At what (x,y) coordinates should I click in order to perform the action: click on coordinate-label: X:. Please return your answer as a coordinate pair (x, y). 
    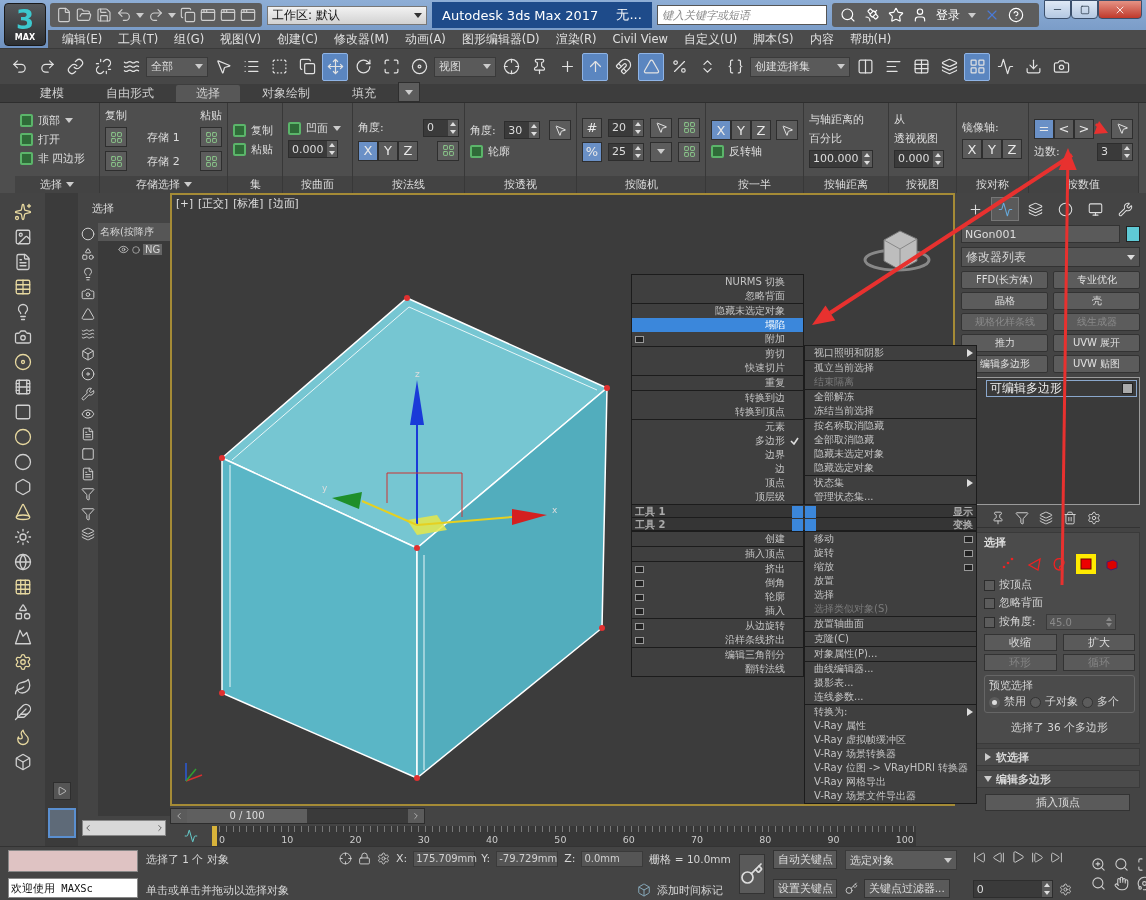
    Looking at the image, I should click on (402, 858).